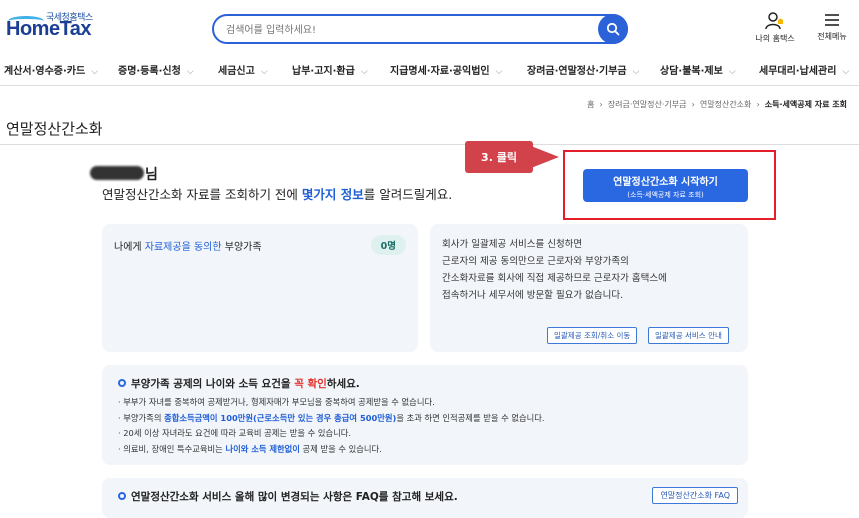 This screenshot has width=859, height=518. Describe the element at coordinates (129, 247) in the screenshot. I see `consent-prefix: 나에게` at that location.